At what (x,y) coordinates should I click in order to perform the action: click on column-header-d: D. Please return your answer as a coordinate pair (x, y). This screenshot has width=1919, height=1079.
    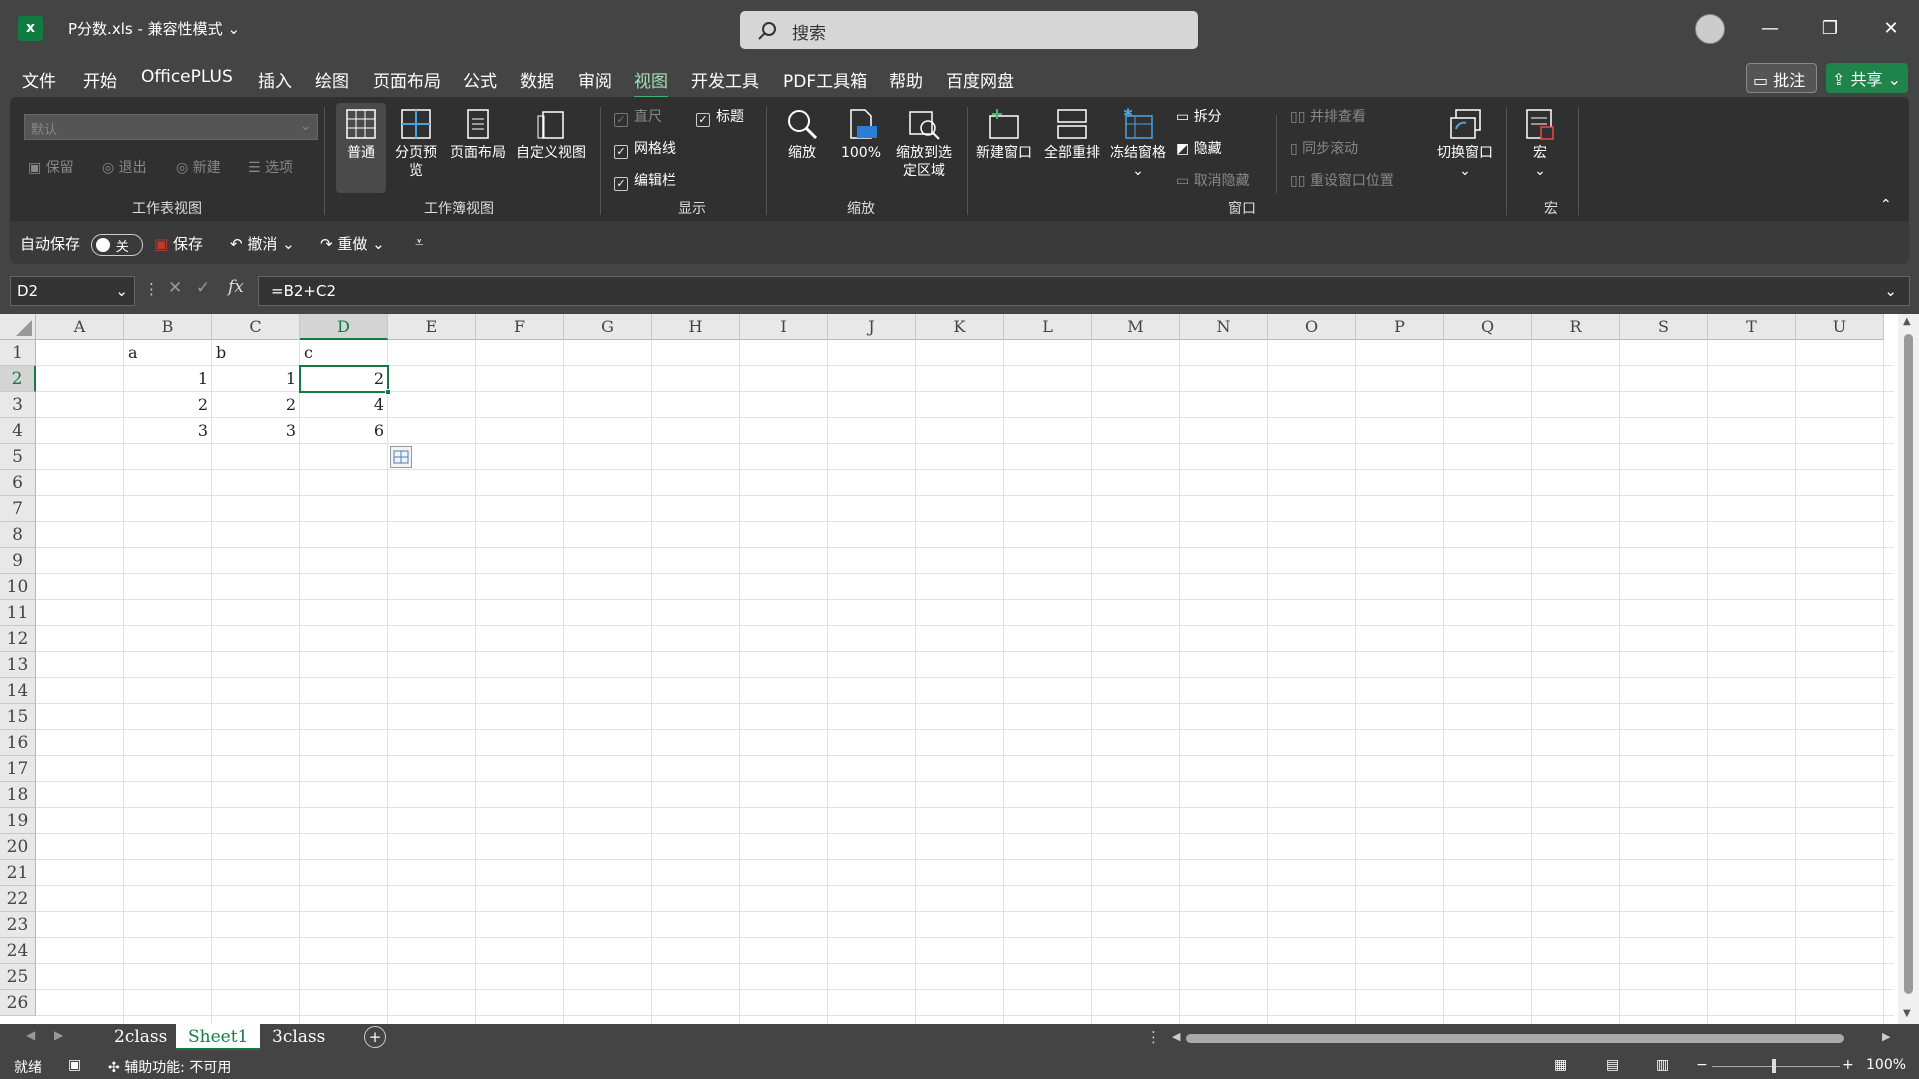
    Looking at the image, I should click on (344, 327).